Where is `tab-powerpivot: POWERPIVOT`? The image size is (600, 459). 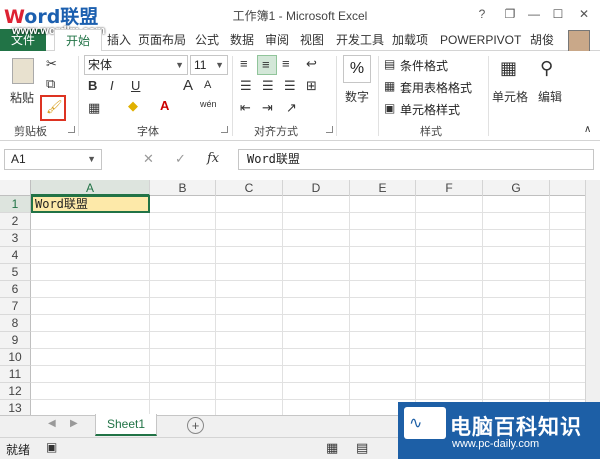
tab-powerpivot: POWERPIVOT is located at coordinates (480, 40).